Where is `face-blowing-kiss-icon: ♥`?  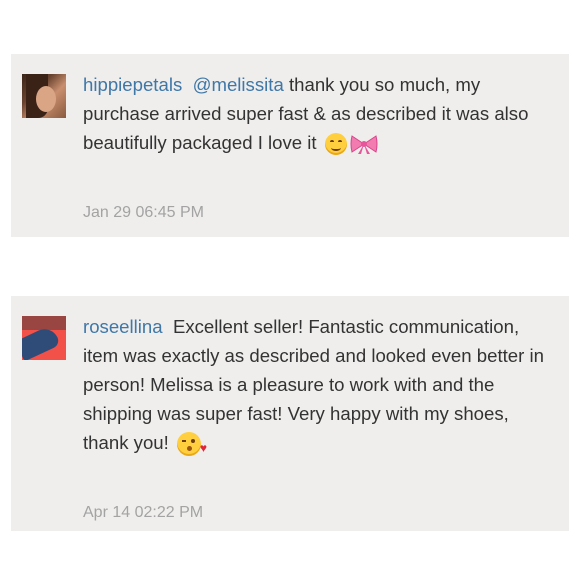
face-blowing-kiss-icon: ♥ is located at coordinates (191, 444).